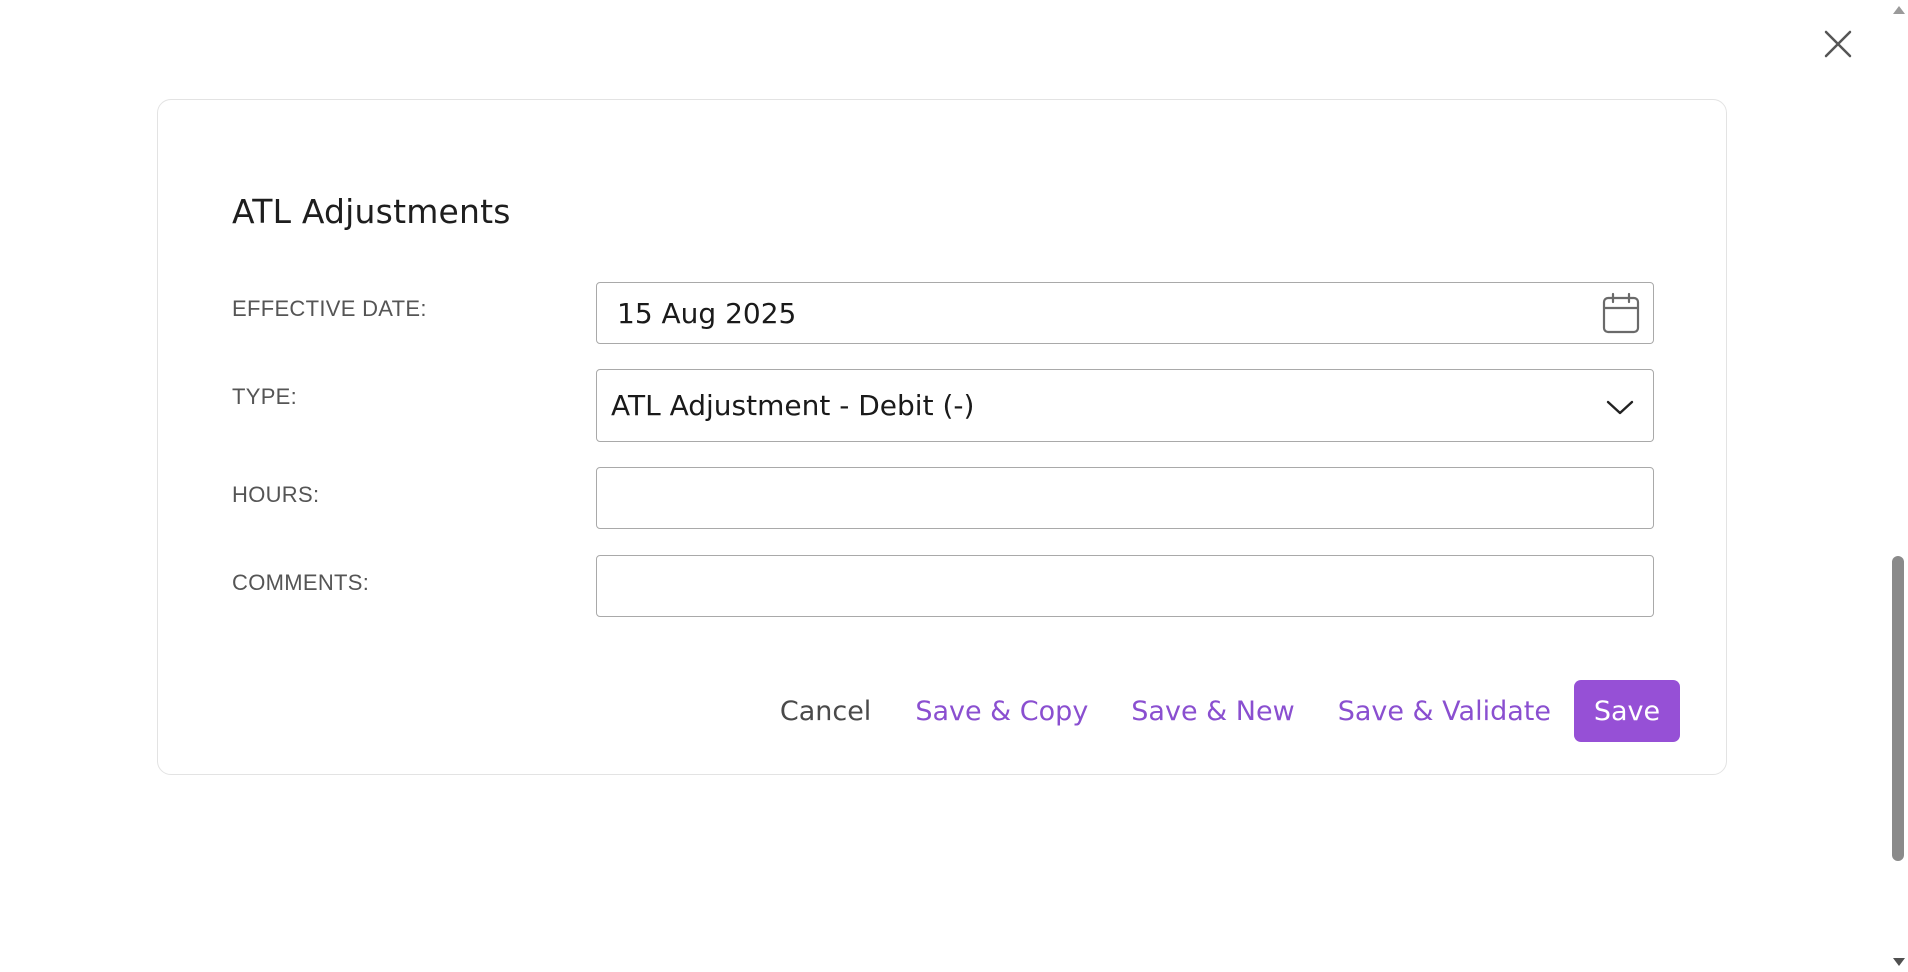  What do you see at coordinates (1212, 711) in the screenshot?
I see `save-new-button: Save & New` at bounding box center [1212, 711].